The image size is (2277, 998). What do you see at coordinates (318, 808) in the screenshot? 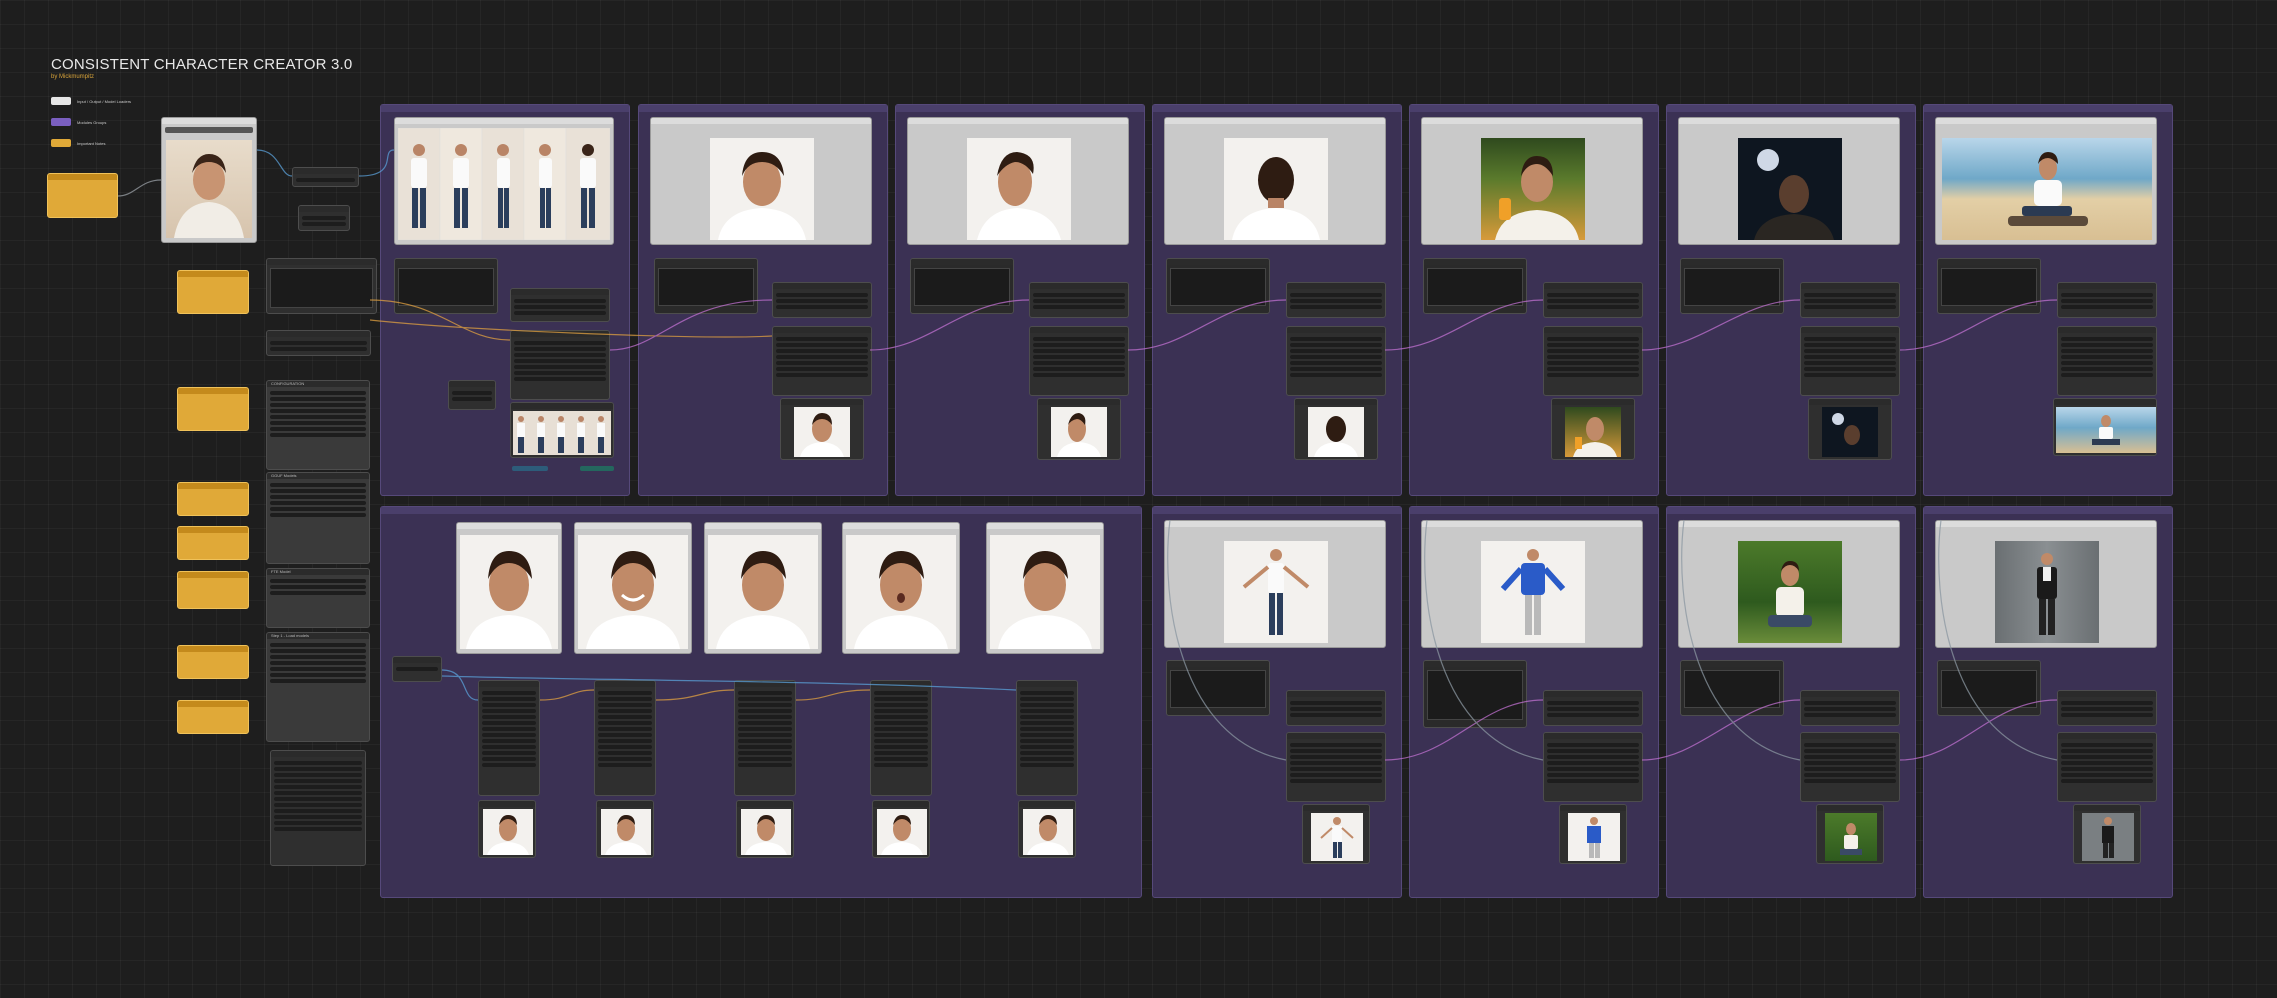
I see `lora-stack-node` at bounding box center [318, 808].